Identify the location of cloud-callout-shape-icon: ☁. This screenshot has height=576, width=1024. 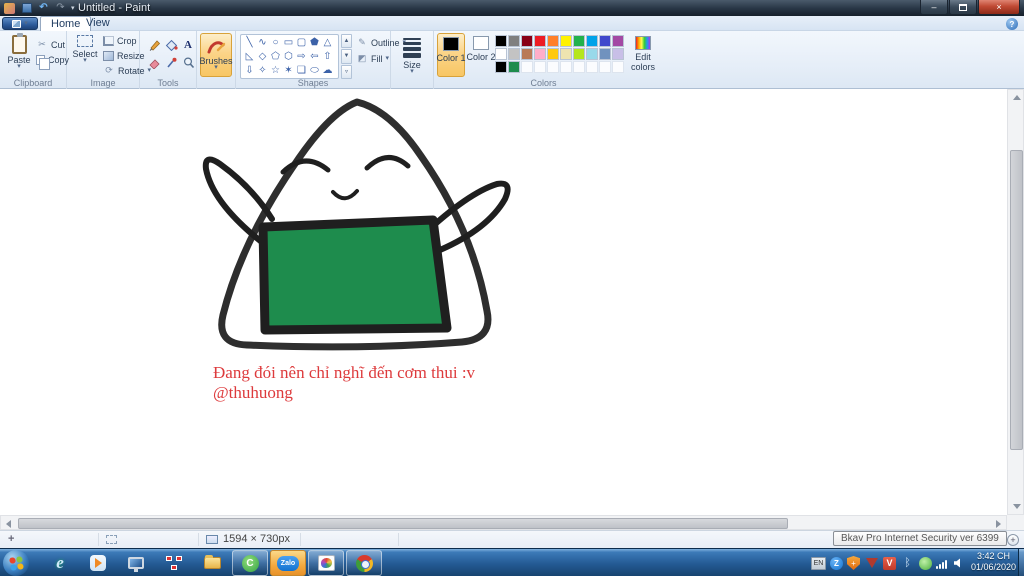
(327, 71).